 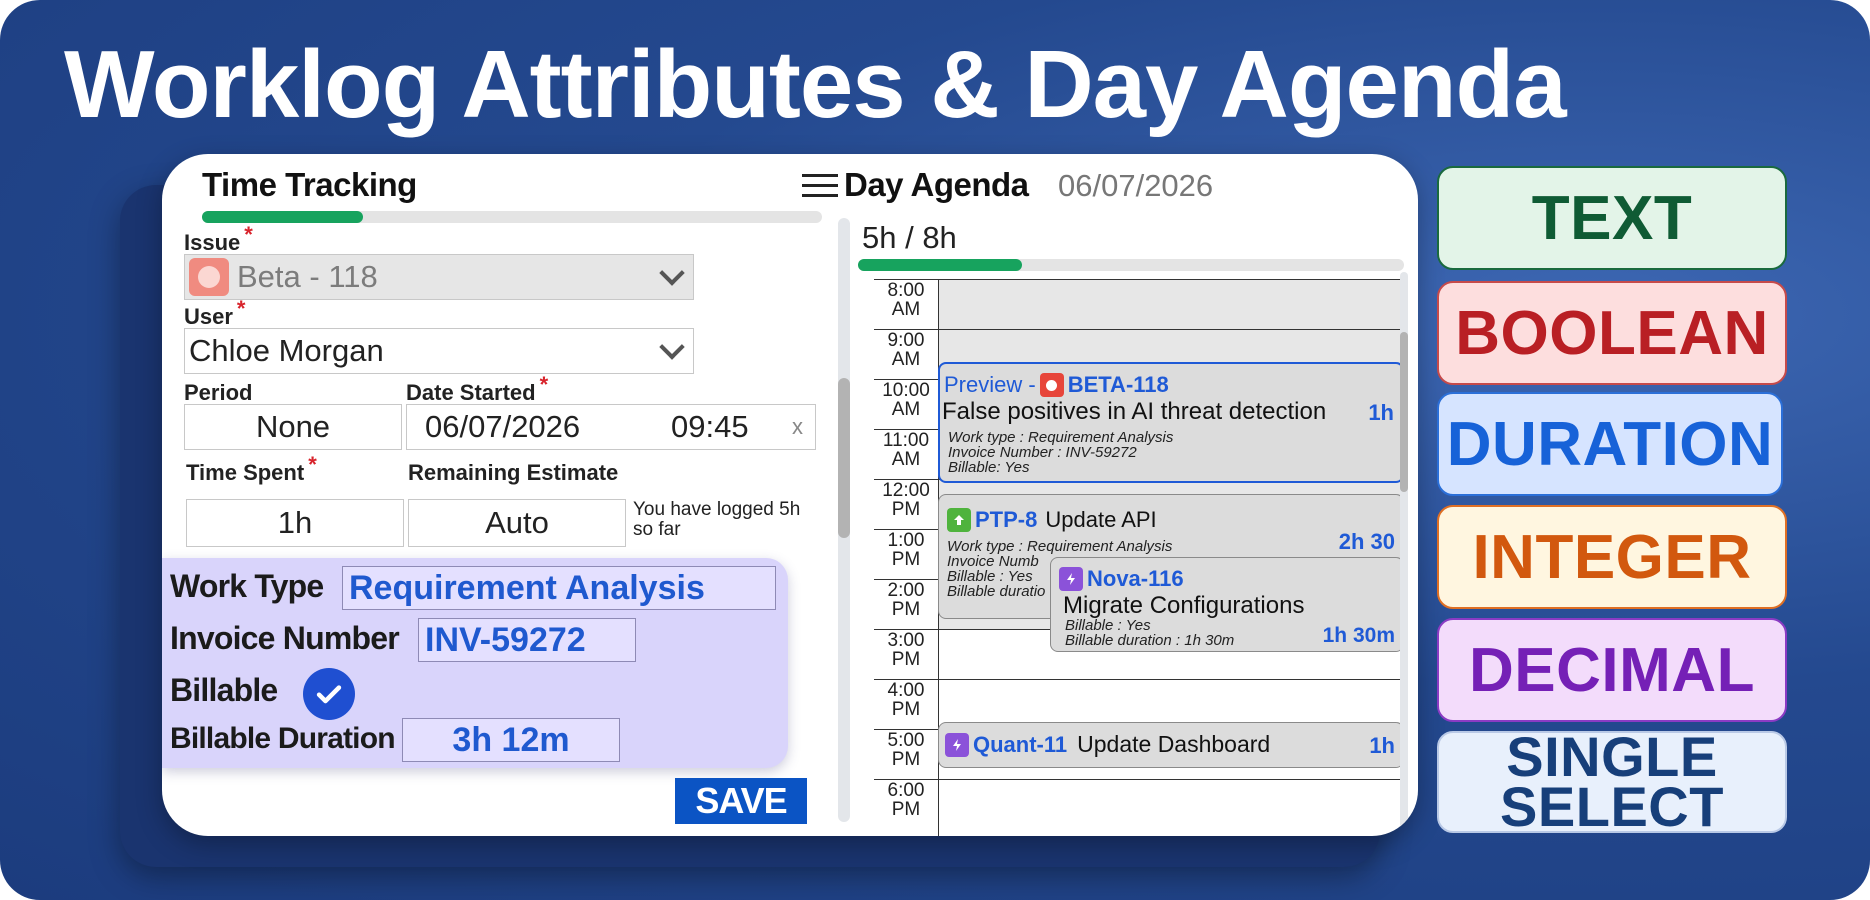 I want to click on chip-integer: INTEGER, so click(x=1612, y=557).